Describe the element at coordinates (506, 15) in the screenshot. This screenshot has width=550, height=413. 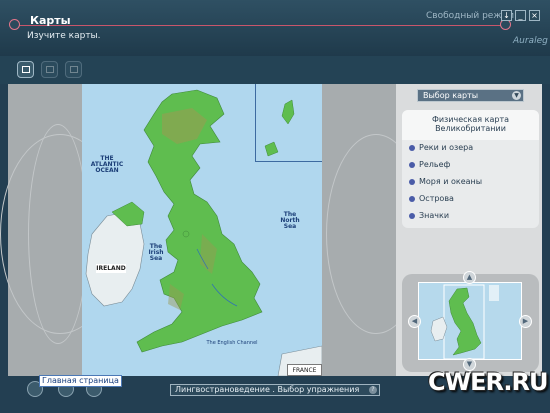
I see `download-icon: ↓` at that location.